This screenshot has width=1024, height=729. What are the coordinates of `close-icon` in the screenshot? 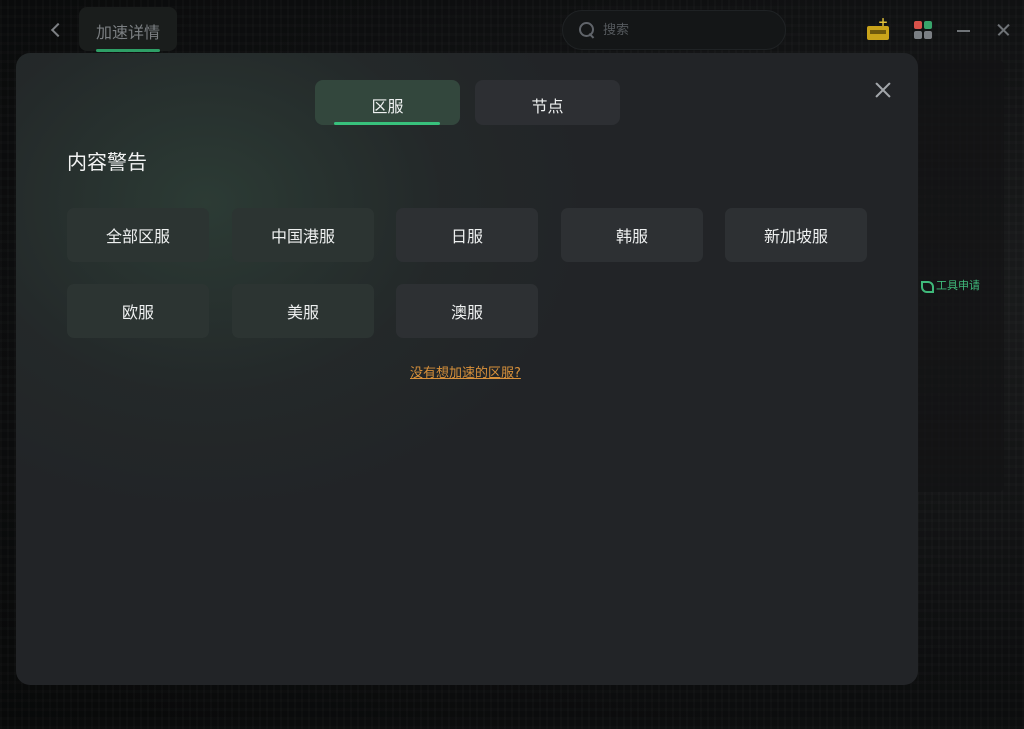 It's located at (1004, 30).